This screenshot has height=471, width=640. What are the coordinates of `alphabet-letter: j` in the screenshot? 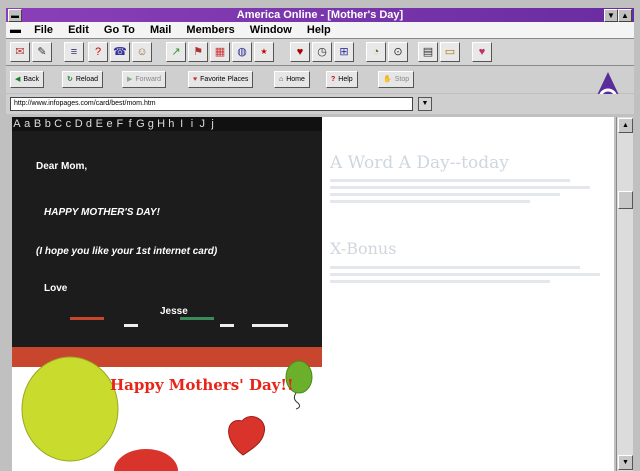 It's located at (213, 124).